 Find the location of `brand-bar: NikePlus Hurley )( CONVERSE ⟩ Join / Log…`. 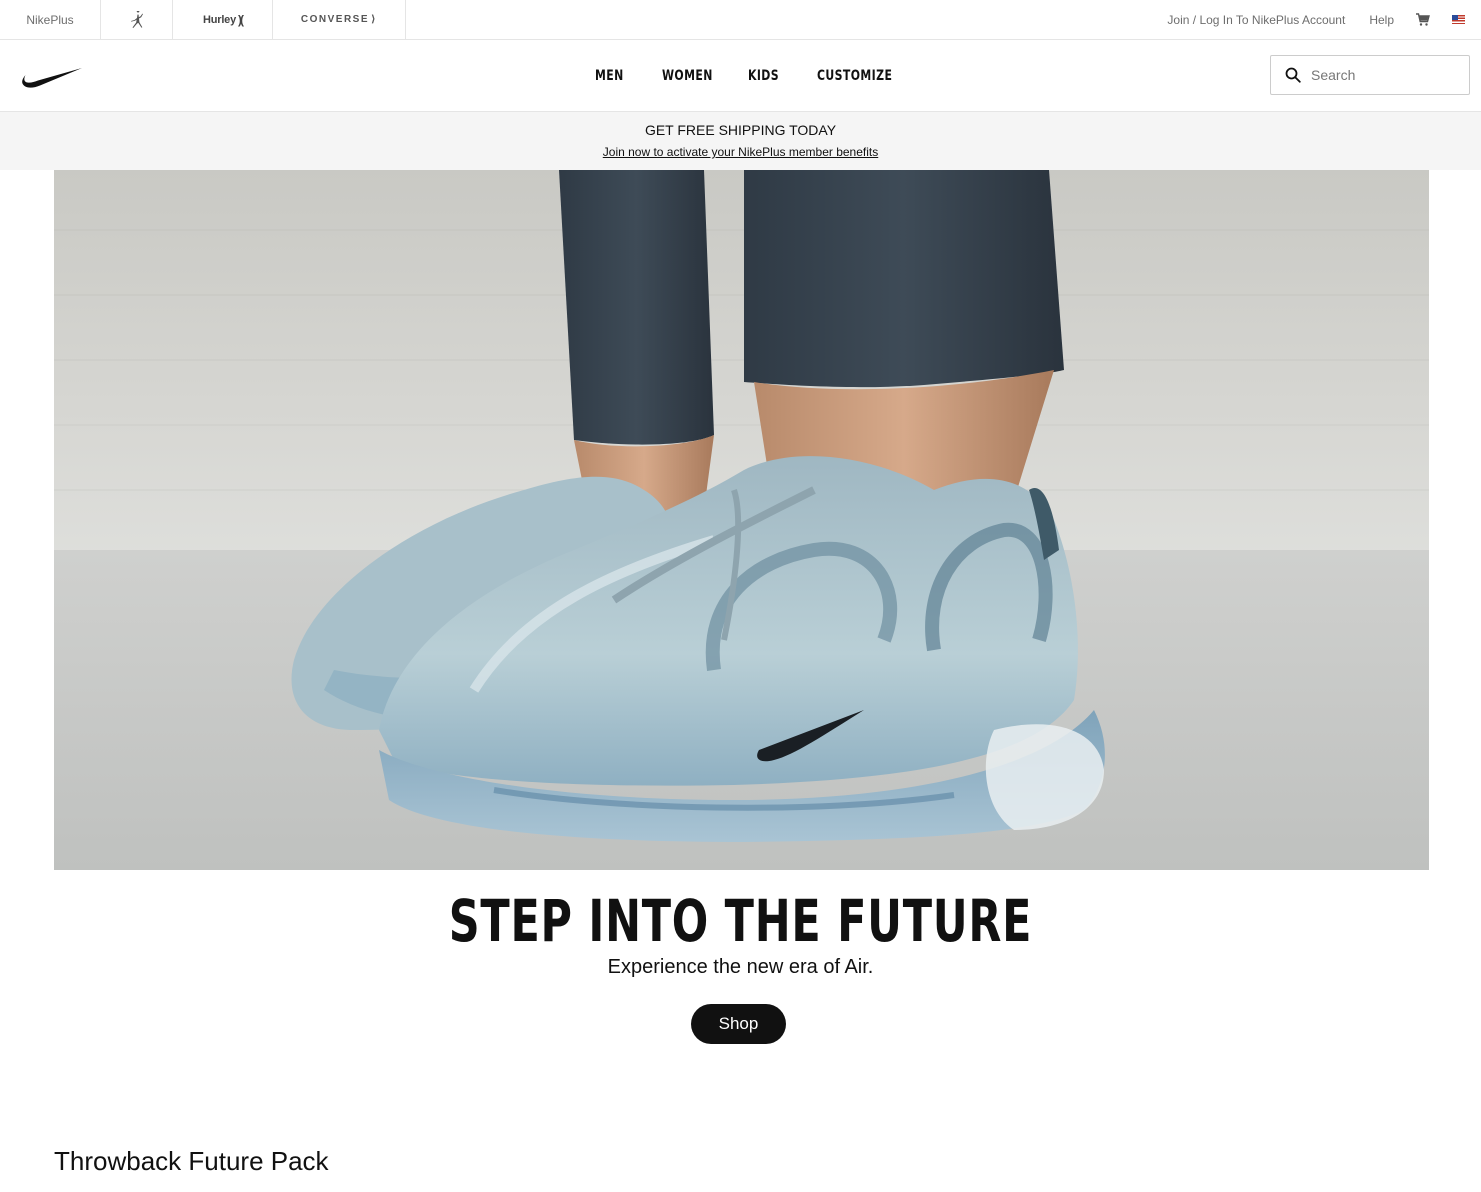

brand-bar: NikePlus Hurley )( CONVERSE ⟩ Join / Log… is located at coordinates (740, 20).